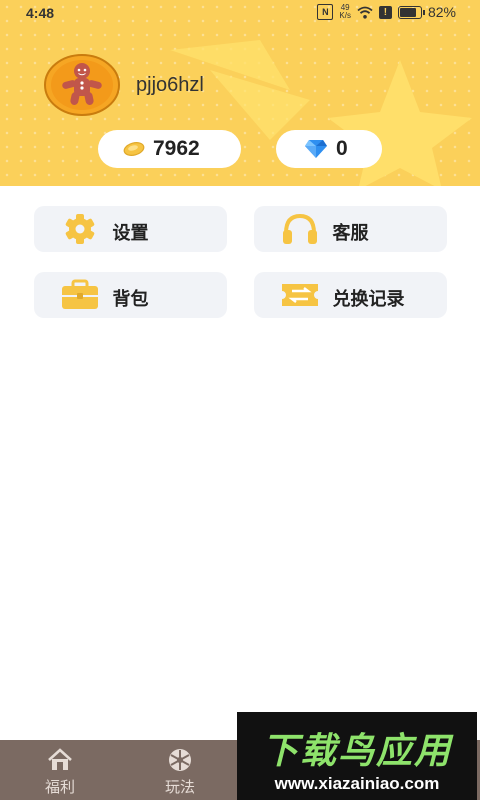 Image resolution: width=480 pixels, height=800 pixels. Describe the element at coordinates (329, 149) in the screenshot. I see `gem-balance: 0` at that location.